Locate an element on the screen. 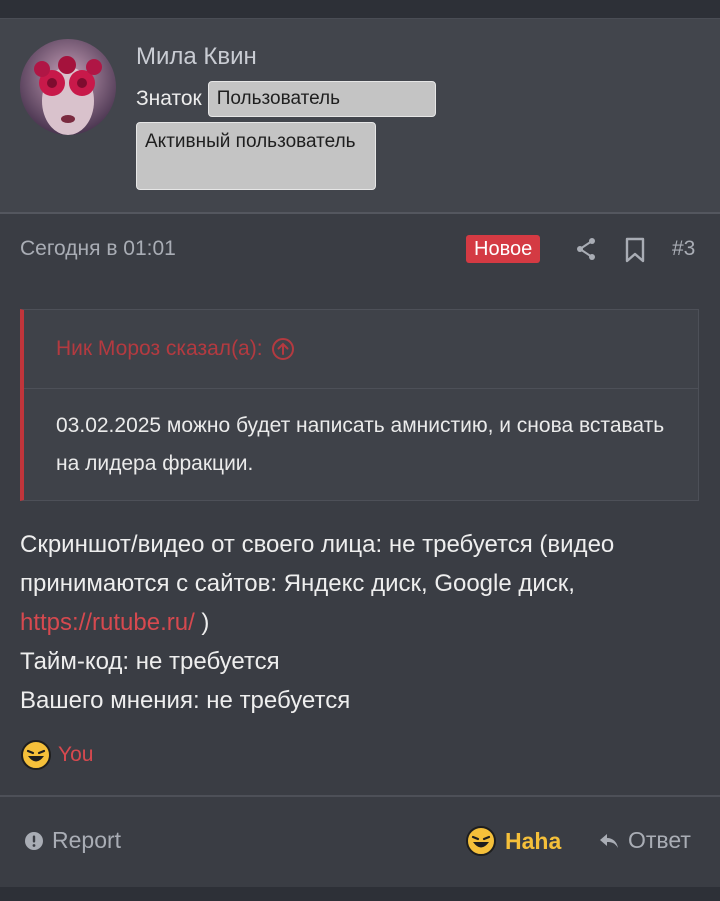  content-text-3: Вашего мнения: не требуется is located at coordinates (185, 700).